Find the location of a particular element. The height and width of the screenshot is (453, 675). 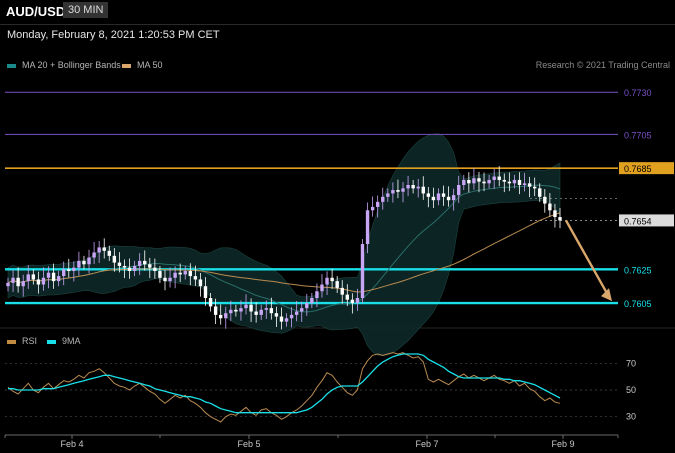

x-tick-label-1: Feb 5 is located at coordinates (248, 444).